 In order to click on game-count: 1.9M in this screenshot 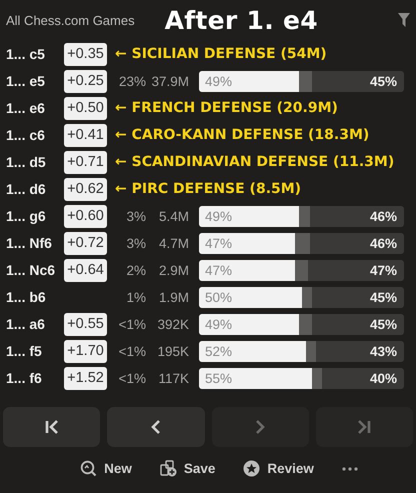, I will do `click(173, 297)`.